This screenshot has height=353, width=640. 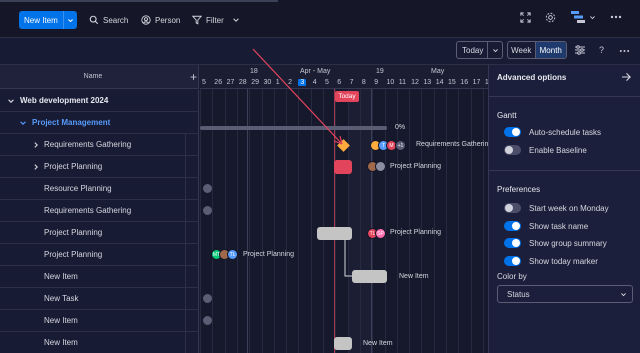 What do you see at coordinates (552, 132) in the screenshot?
I see `auto-schedule-toggle: Auto-schedule tasks` at bounding box center [552, 132].